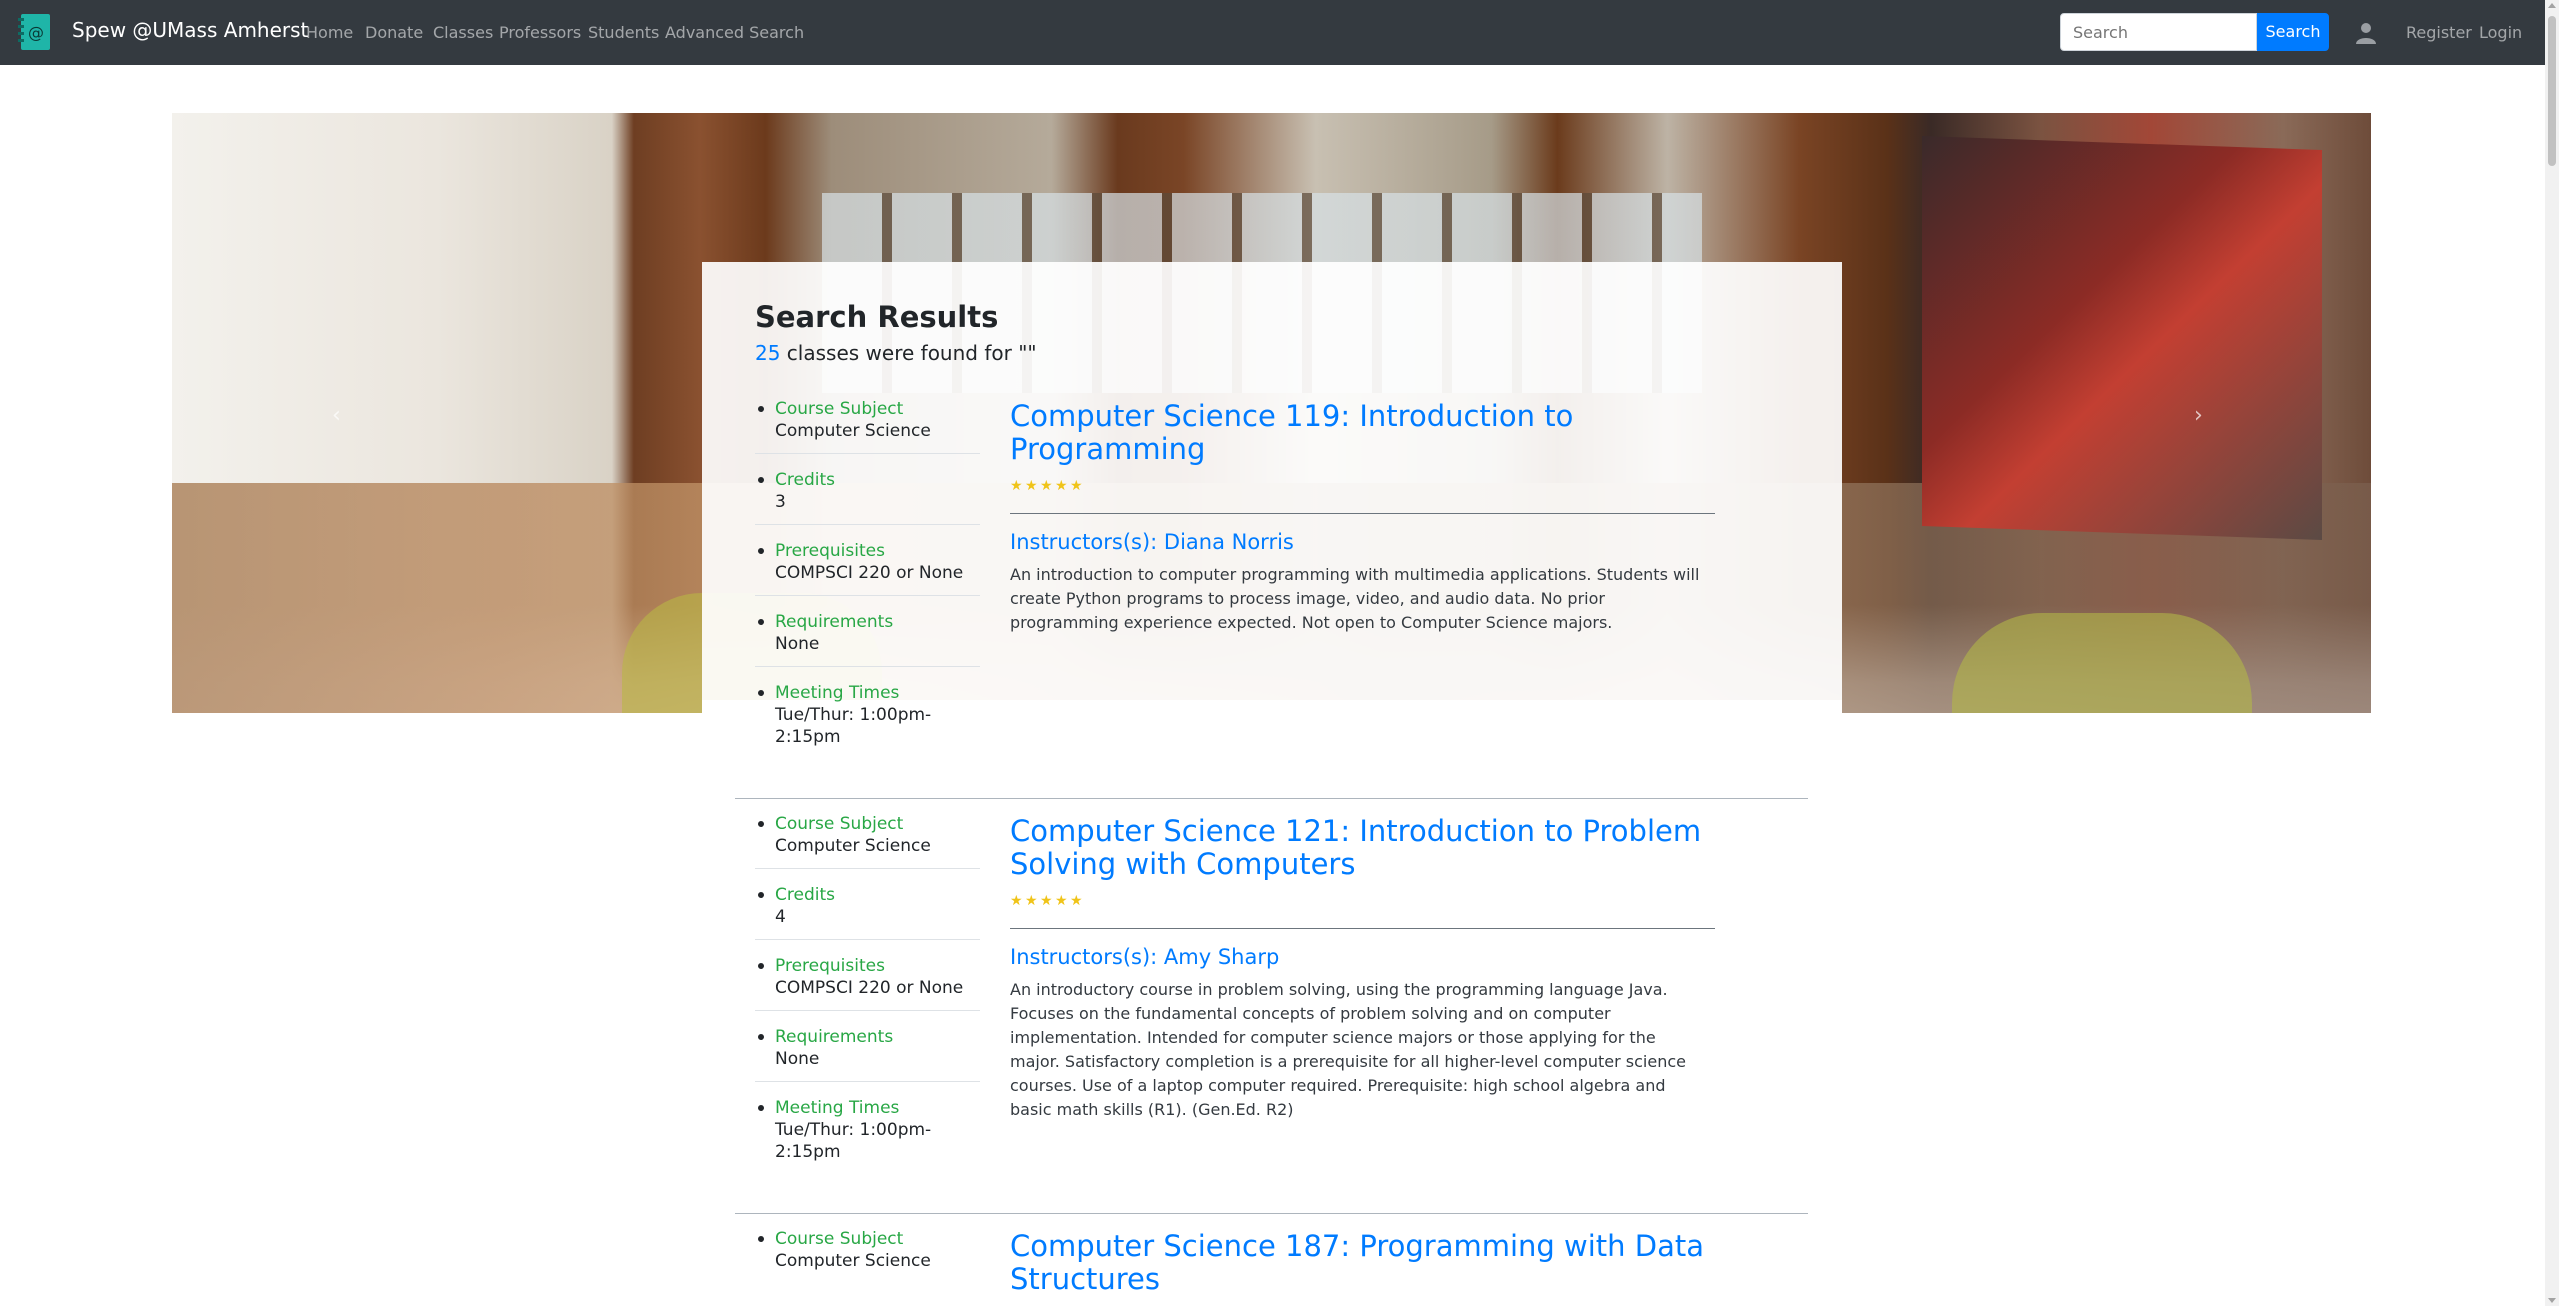  Describe the element at coordinates (908, 353) in the screenshot. I see `results-count-text: classes were found for ""` at that location.